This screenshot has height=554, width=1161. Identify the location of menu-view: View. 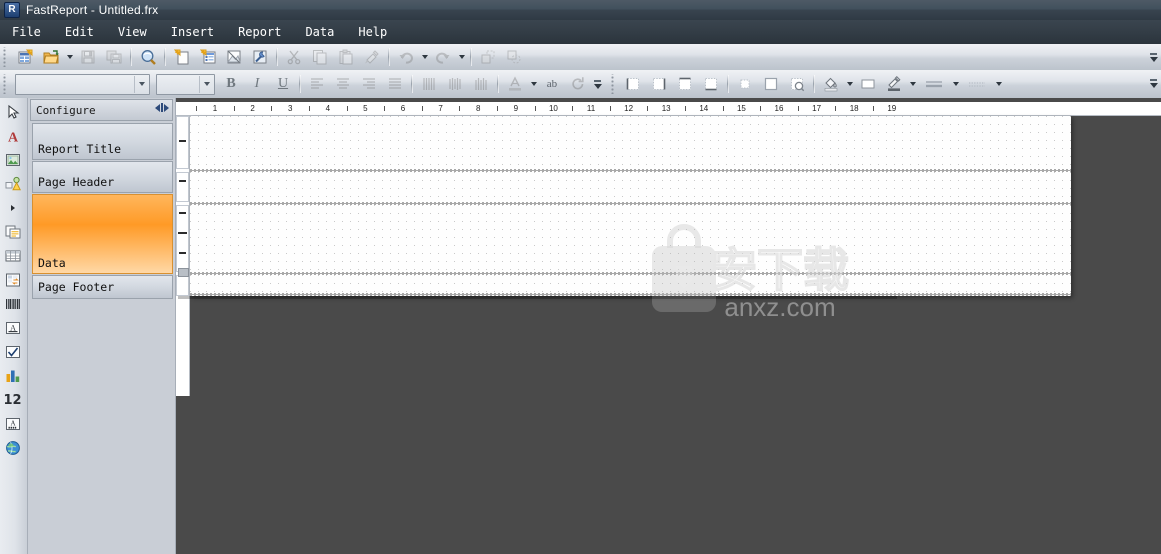
(132, 32).